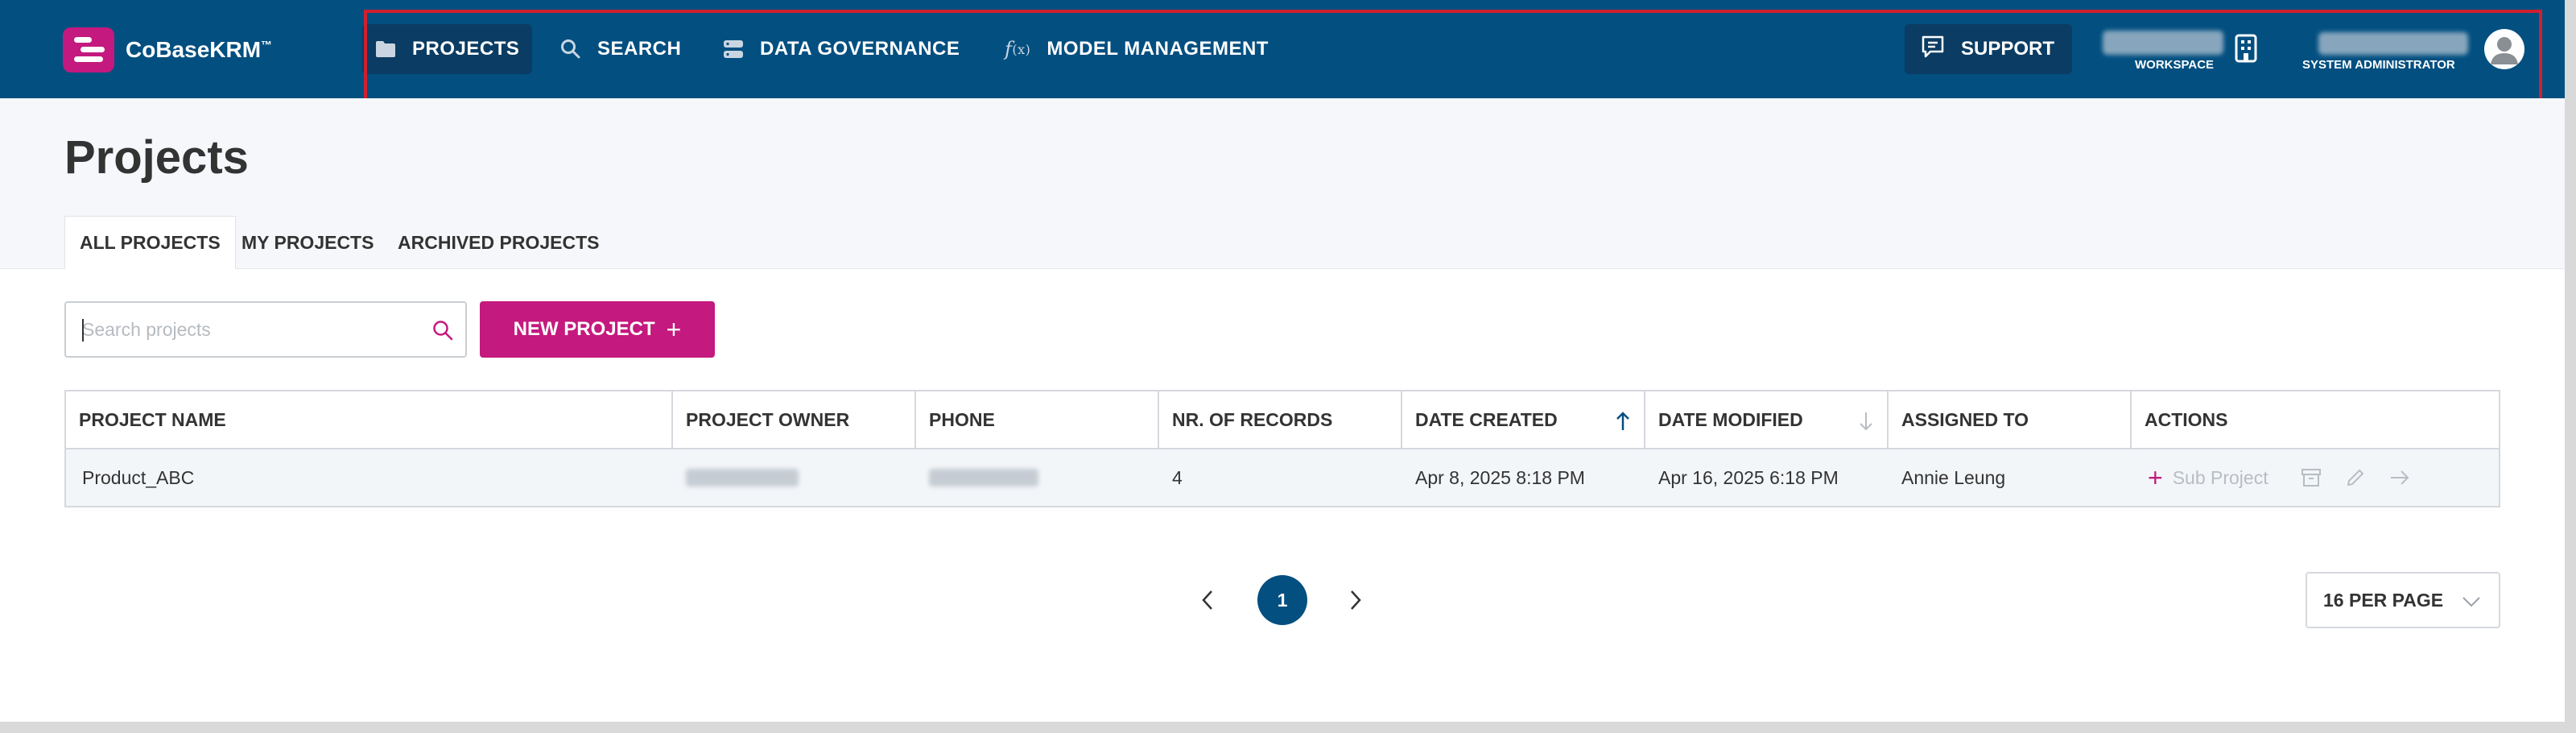  What do you see at coordinates (1748, 477) in the screenshot?
I see `cell-date-modified: Apr 16, 2025 6:18 PM` at bounding box center [1748, 477].